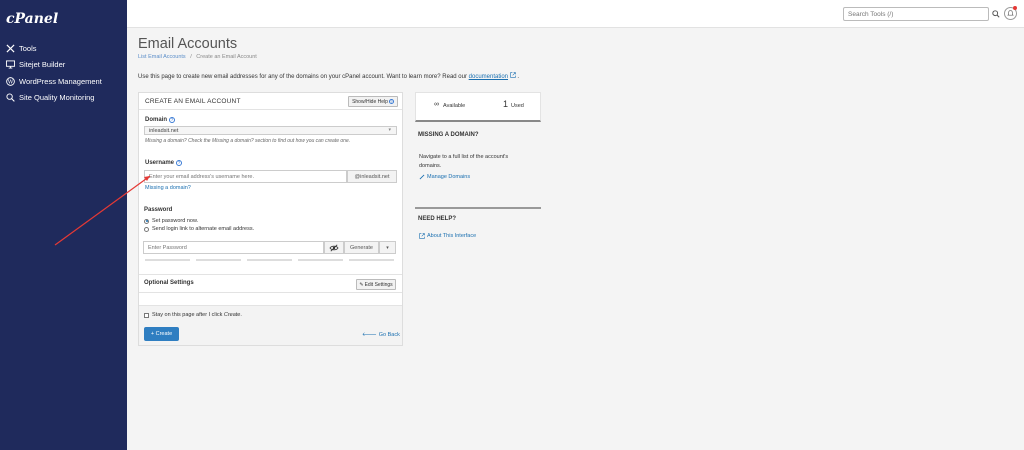 Image resolution: width=1024 pixels, height=450 pixels. I want to click on side-divider, so click(478, 208).